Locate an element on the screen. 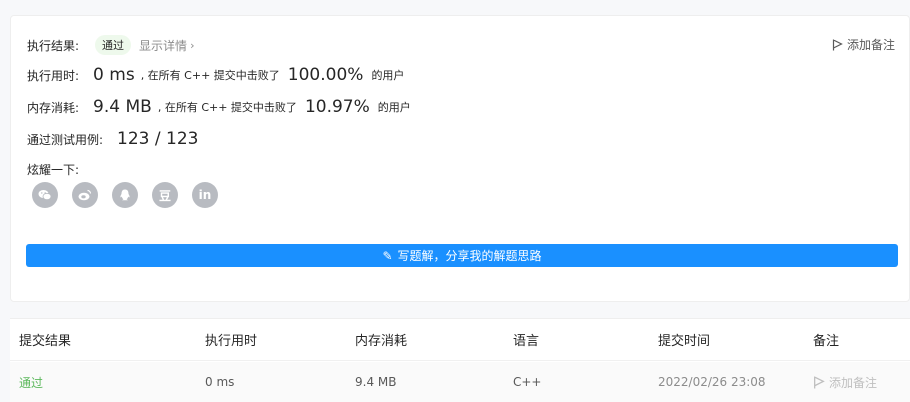 This screenshot has width=910, height=402. show-details-link: 显示详情 › is located at coordinates (166, 45).